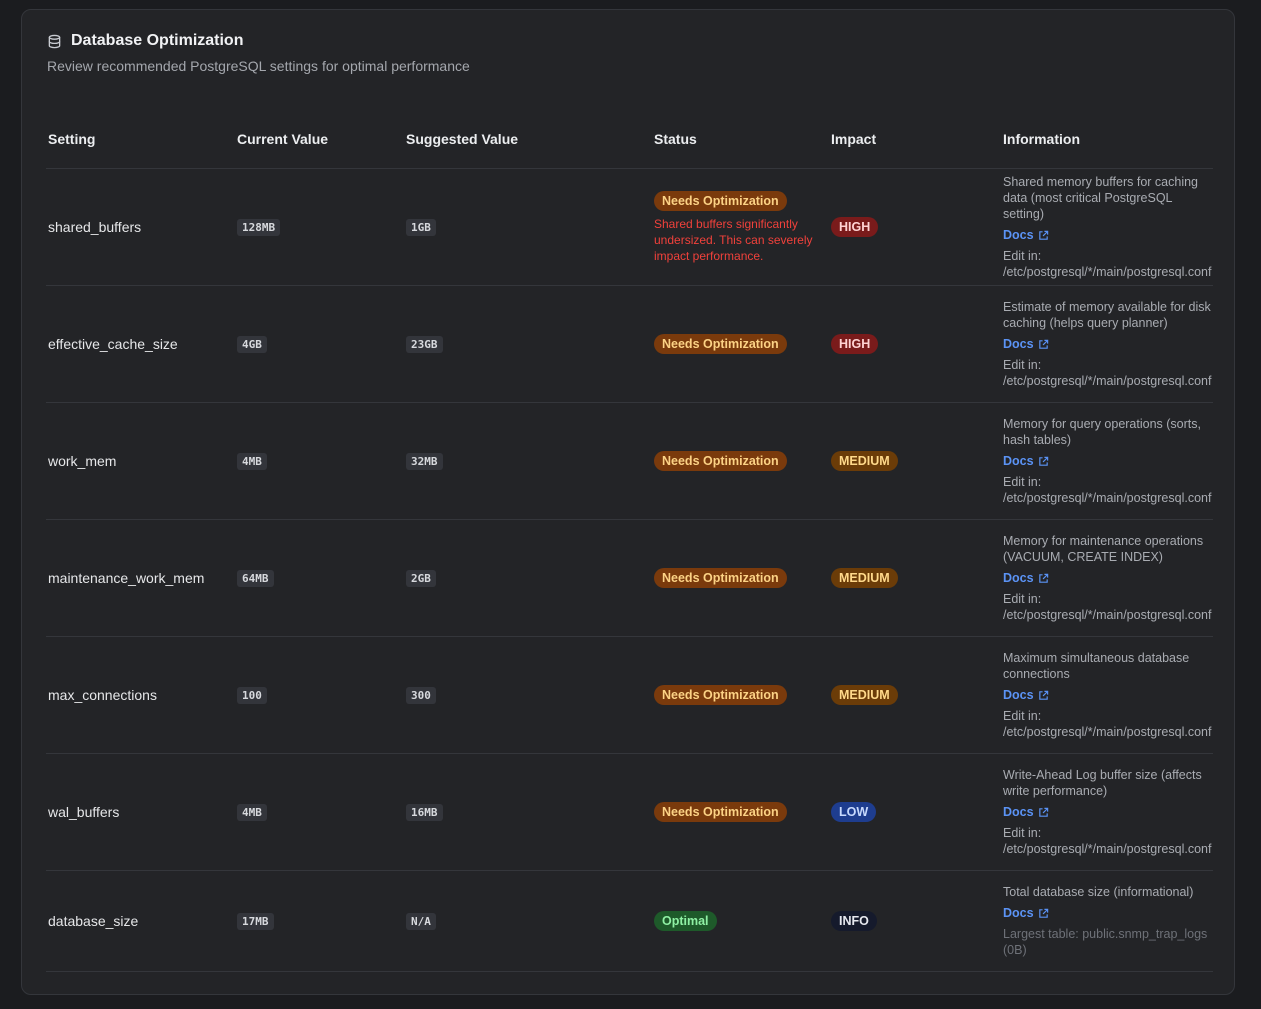 The image size is (1261, 1009). What do you see at coordinates (54, 41) in the screenshot?
I see `database-icon` at bounding box center [54, 41].